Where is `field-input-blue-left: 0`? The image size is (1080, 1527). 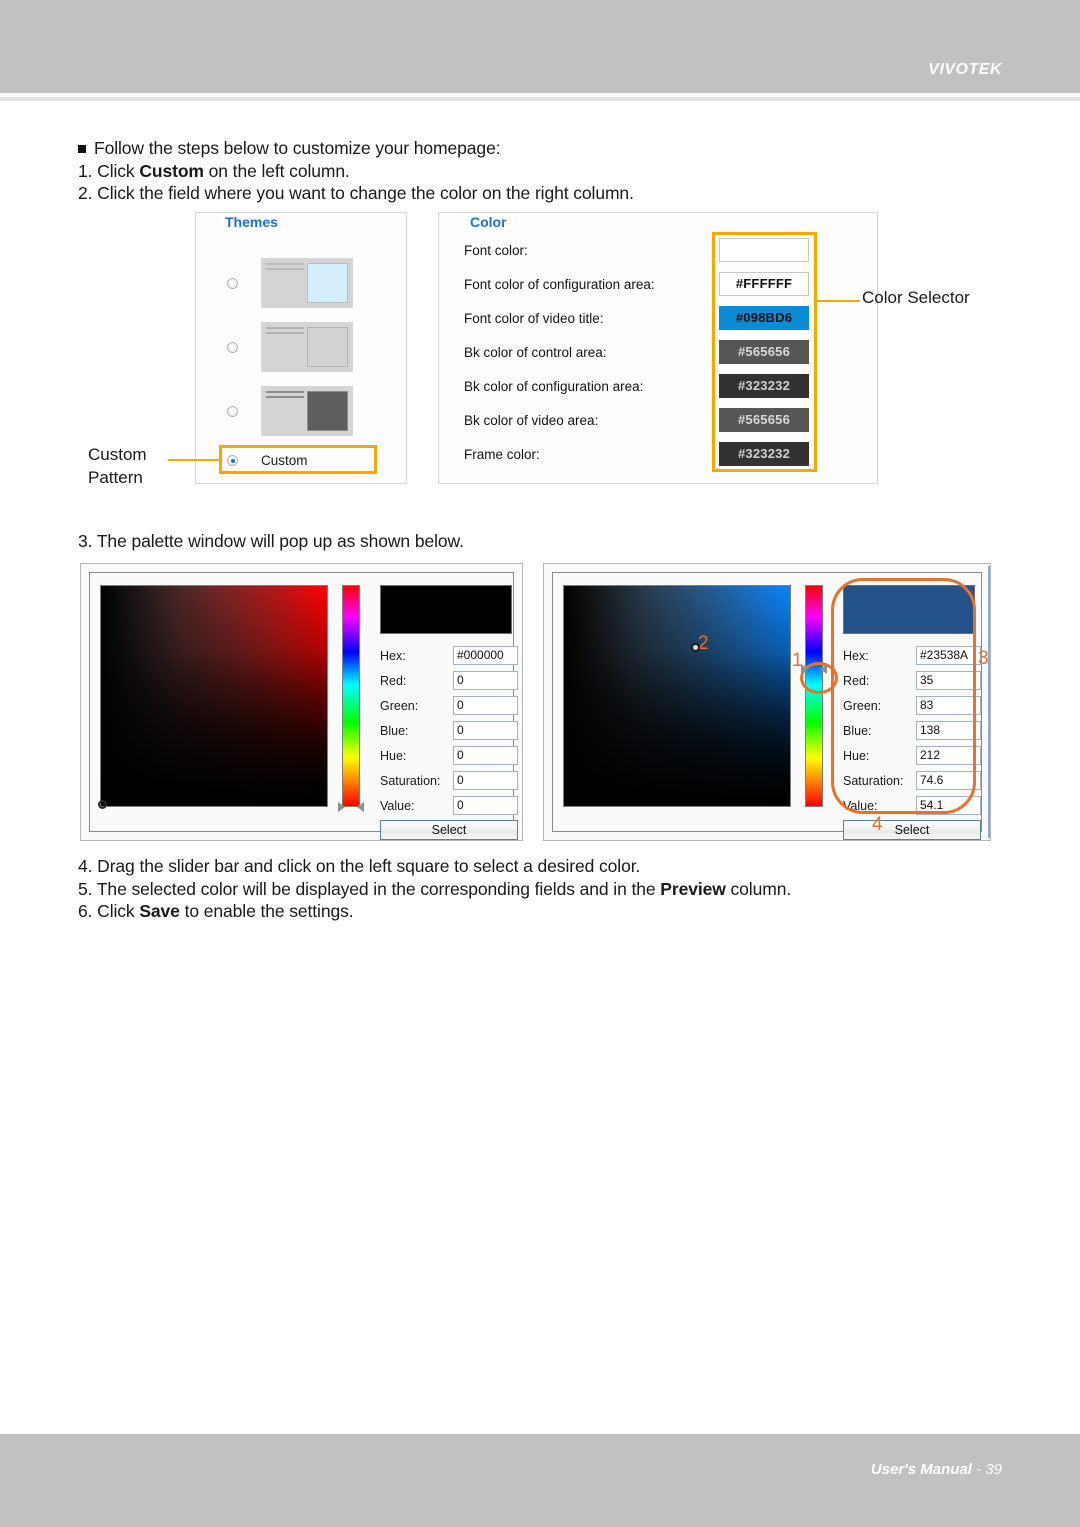 field-input-blue-left: 0 is located at coordinates (485, 730).